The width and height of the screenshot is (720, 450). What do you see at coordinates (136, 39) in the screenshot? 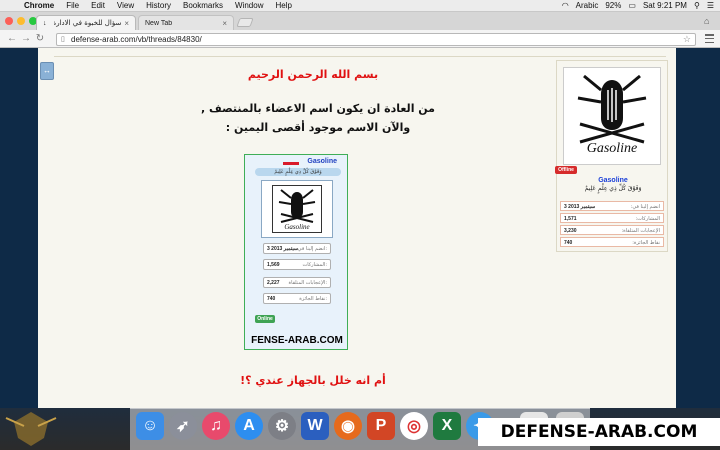
I see `url-text: defense-arab.com/vb/threads/84830/` at bounding box center [136, 39].